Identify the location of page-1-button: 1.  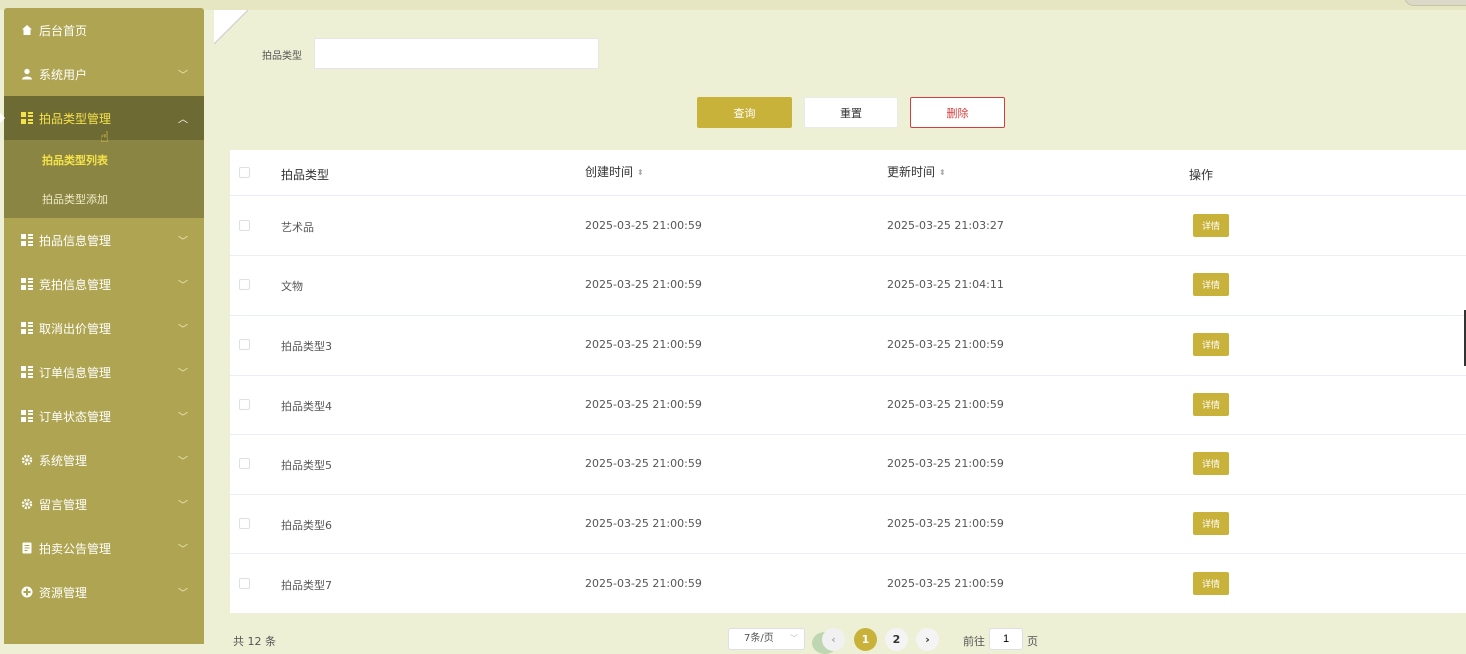
(865, 639).